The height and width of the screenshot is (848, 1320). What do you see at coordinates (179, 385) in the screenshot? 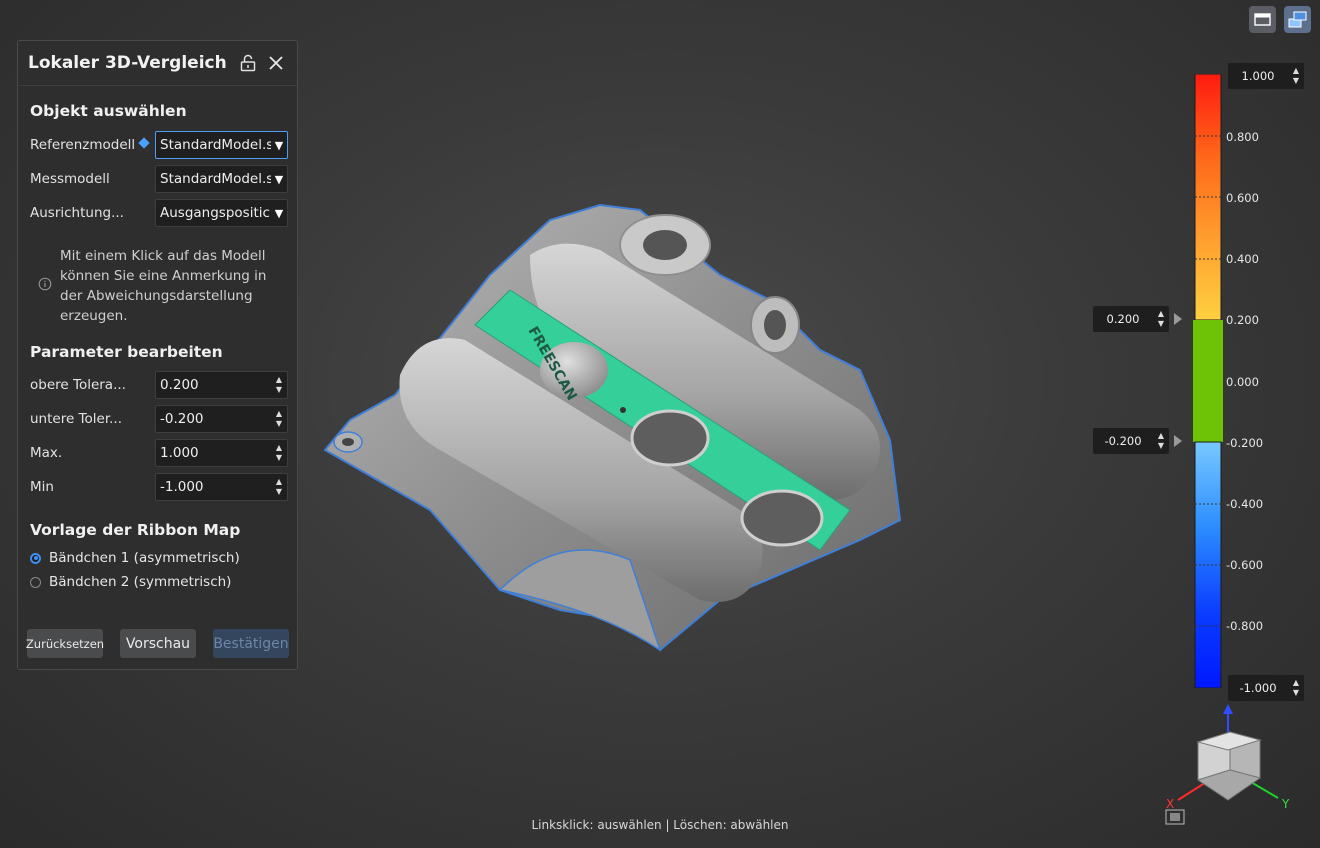
I see `upper-tolerance-value: 0.200` at bounding box center [179, 385].